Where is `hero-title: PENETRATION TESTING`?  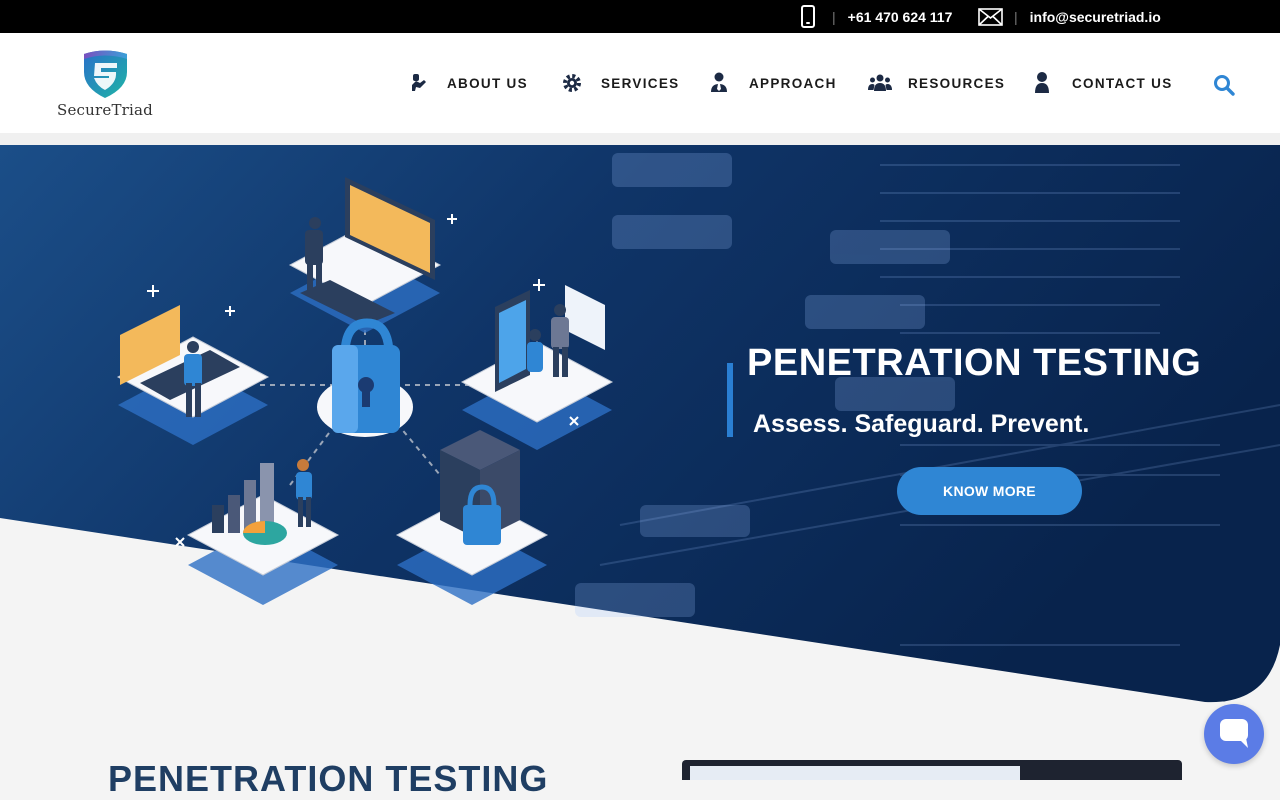
hero-title: PENETRATION TESTING is located at coordinates (974, 363).